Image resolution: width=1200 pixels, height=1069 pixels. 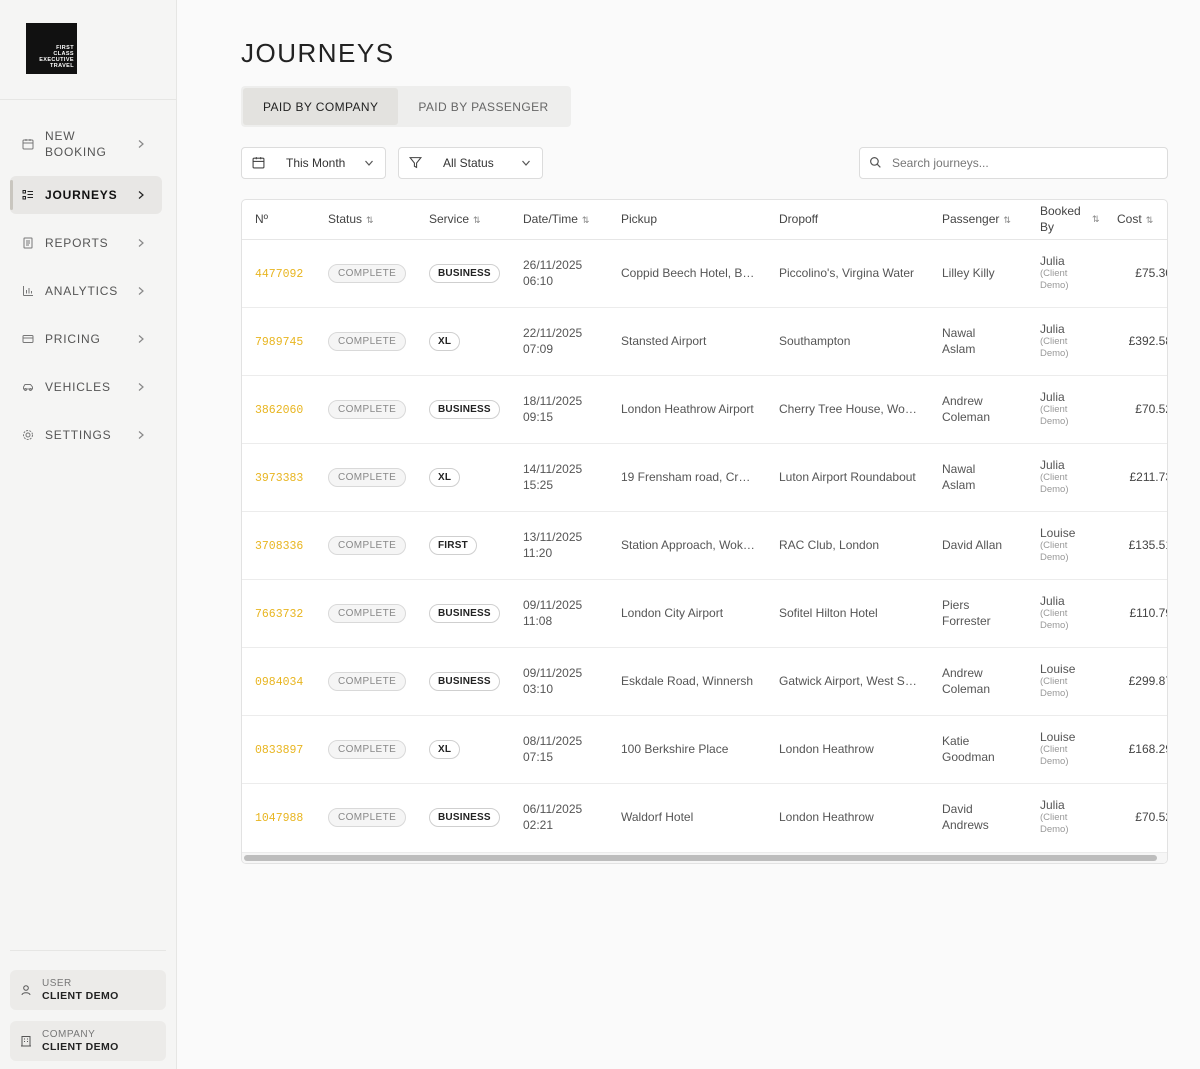 I want to click on header-label: Status, so click(x=345, y=219).